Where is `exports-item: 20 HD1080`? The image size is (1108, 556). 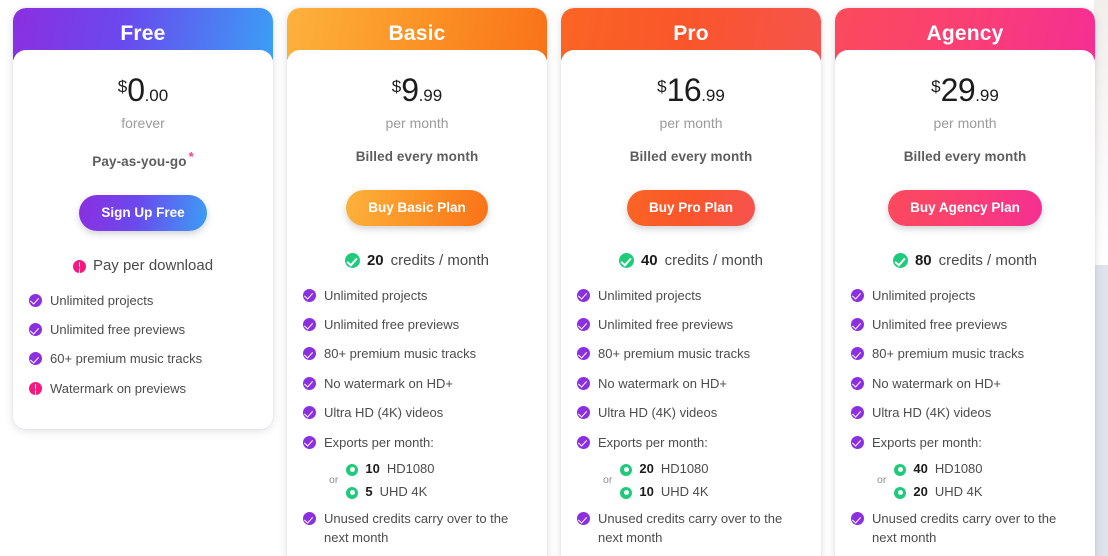
exports-item: 20 HD1080 is located at coordinates (664, 469).